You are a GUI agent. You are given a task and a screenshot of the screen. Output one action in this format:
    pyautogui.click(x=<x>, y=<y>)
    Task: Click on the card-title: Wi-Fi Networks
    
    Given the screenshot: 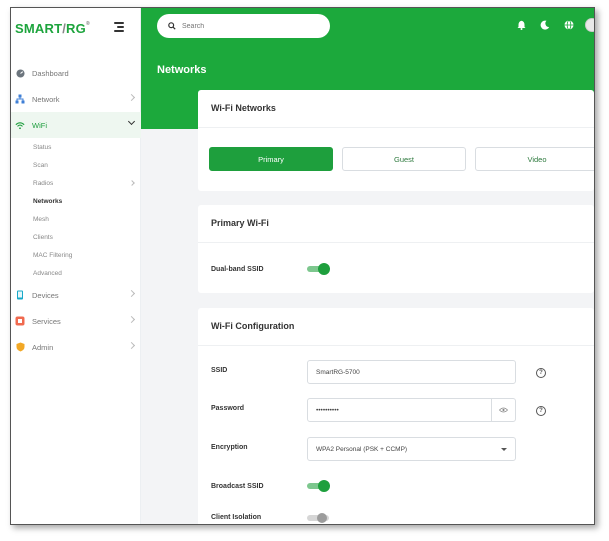 What is the action you would take?
    pyautogui.click(x=396, y=109)
    